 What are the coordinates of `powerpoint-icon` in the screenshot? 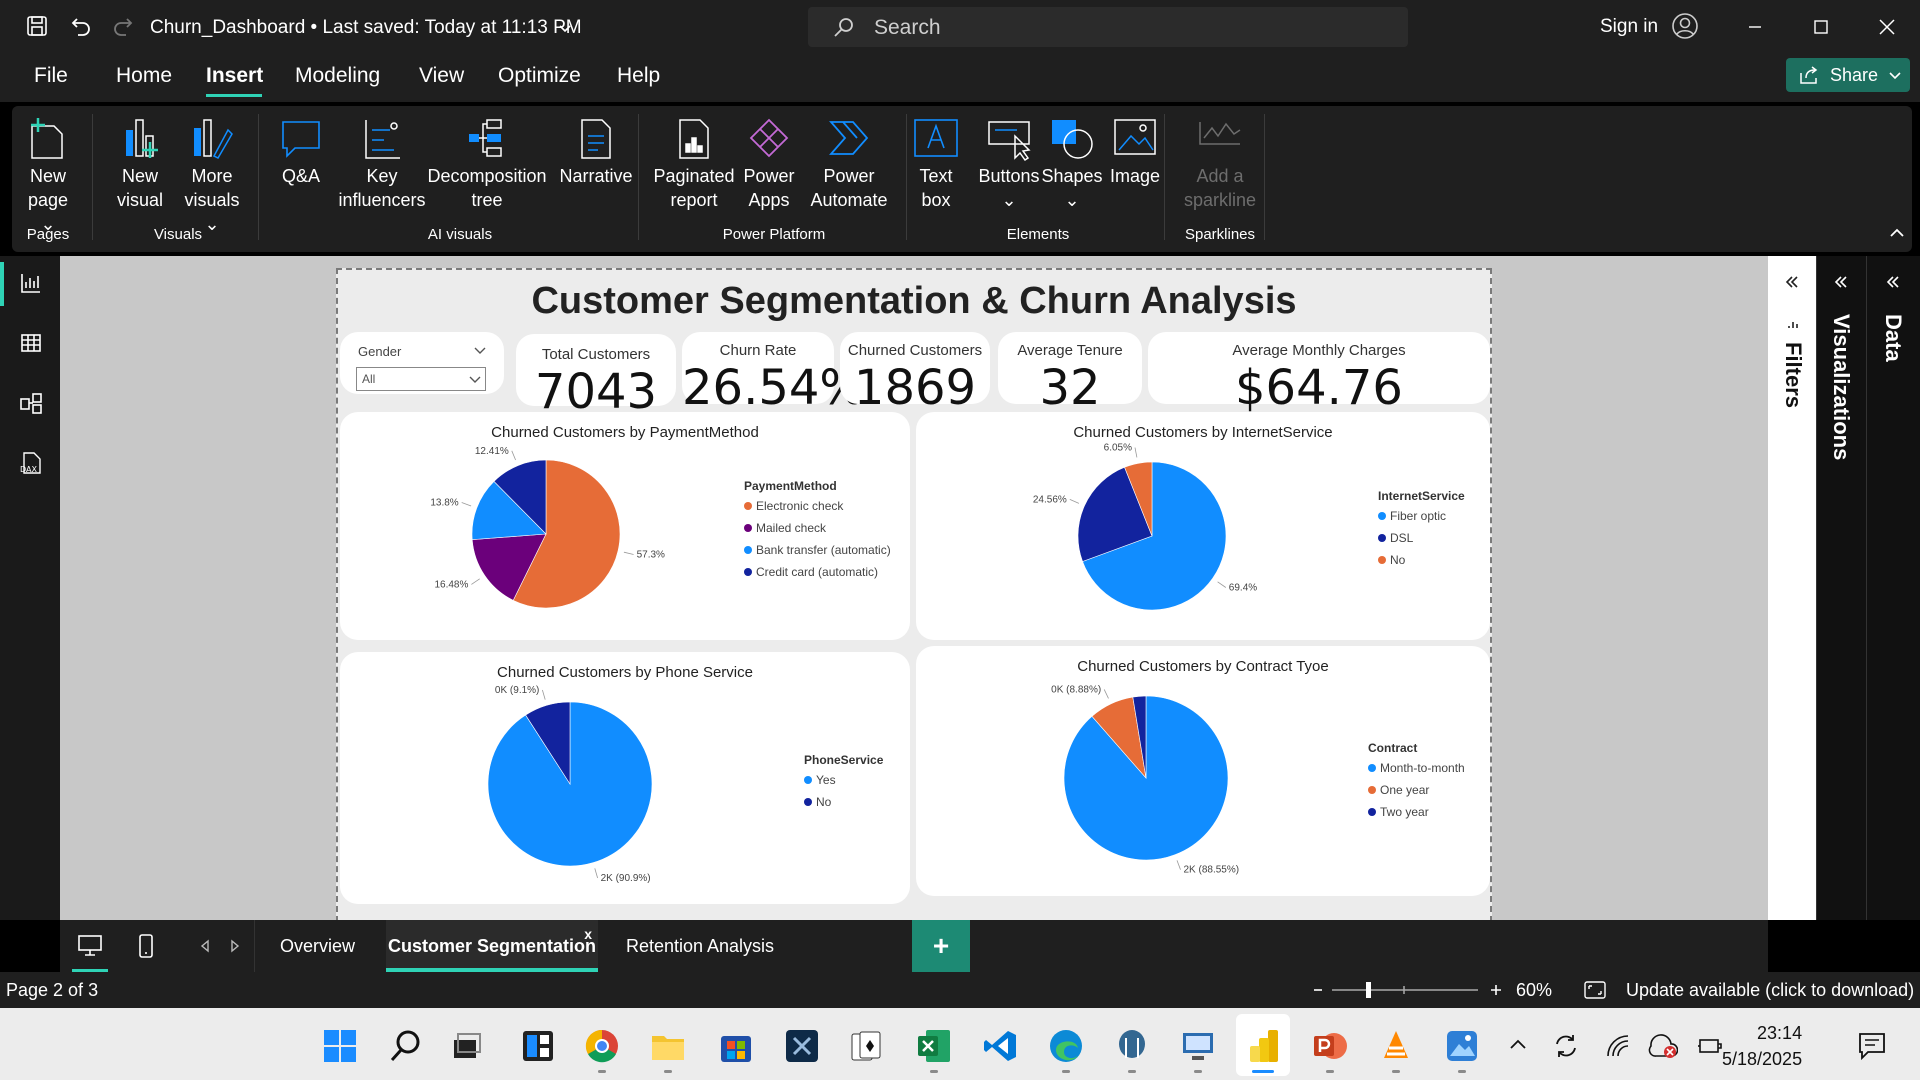 It's located at (1330, 1046).